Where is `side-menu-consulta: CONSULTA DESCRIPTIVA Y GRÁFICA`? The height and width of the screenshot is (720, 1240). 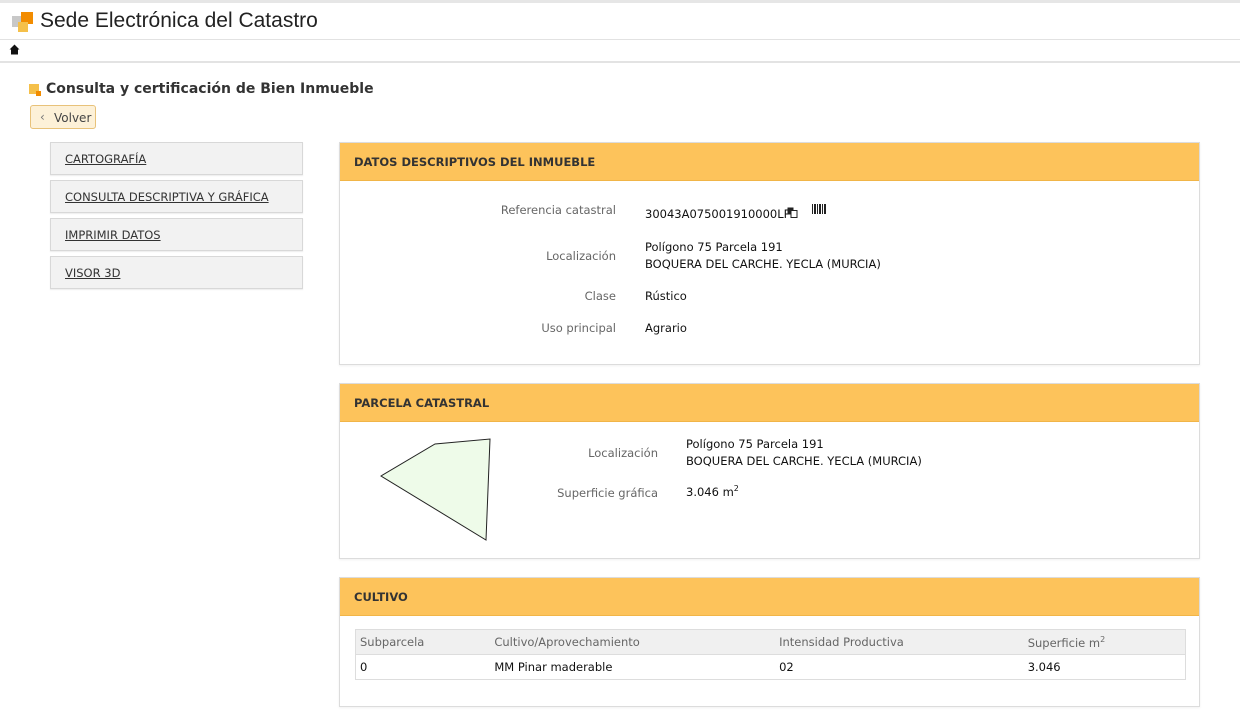
side-menu-consulta: CONSULTA DESCRIPTIVA Y GRÁFICA is located at coordinates (176, 196).